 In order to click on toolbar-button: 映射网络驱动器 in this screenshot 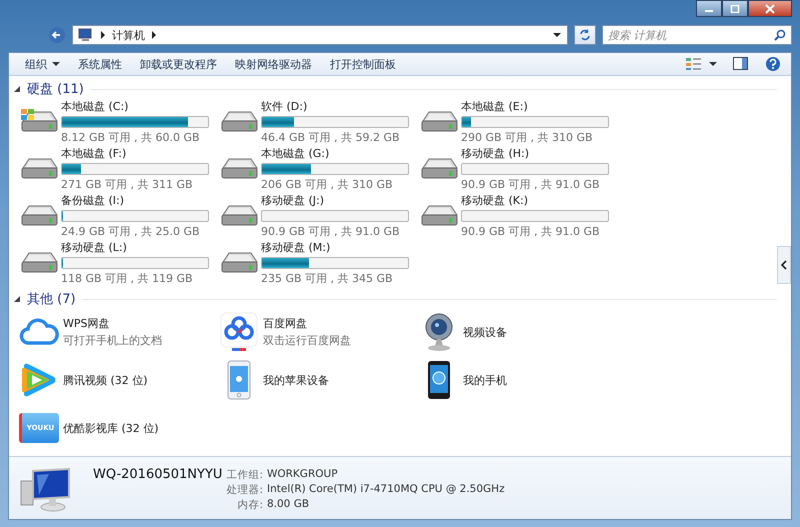, I will do `click(273, 64)`.